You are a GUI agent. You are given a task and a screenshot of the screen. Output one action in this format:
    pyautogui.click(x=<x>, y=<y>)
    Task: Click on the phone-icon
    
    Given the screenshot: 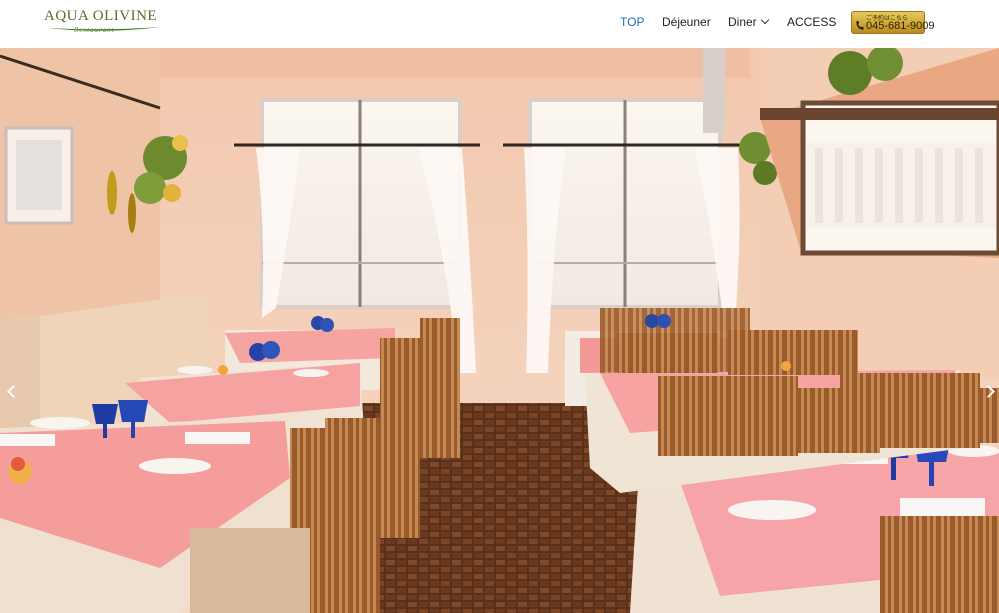 What is the action you would take?
    pyautogui.click(x=860, y=25)
    